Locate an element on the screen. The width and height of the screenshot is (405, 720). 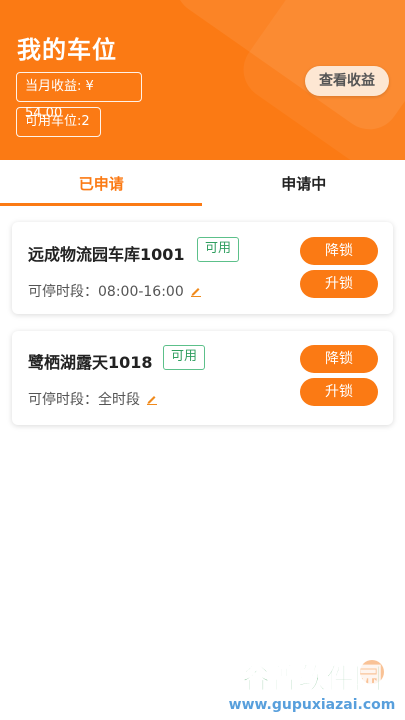
parking-hours: 可停时段：08:00-16:00 is located at coordinates (115, 291).